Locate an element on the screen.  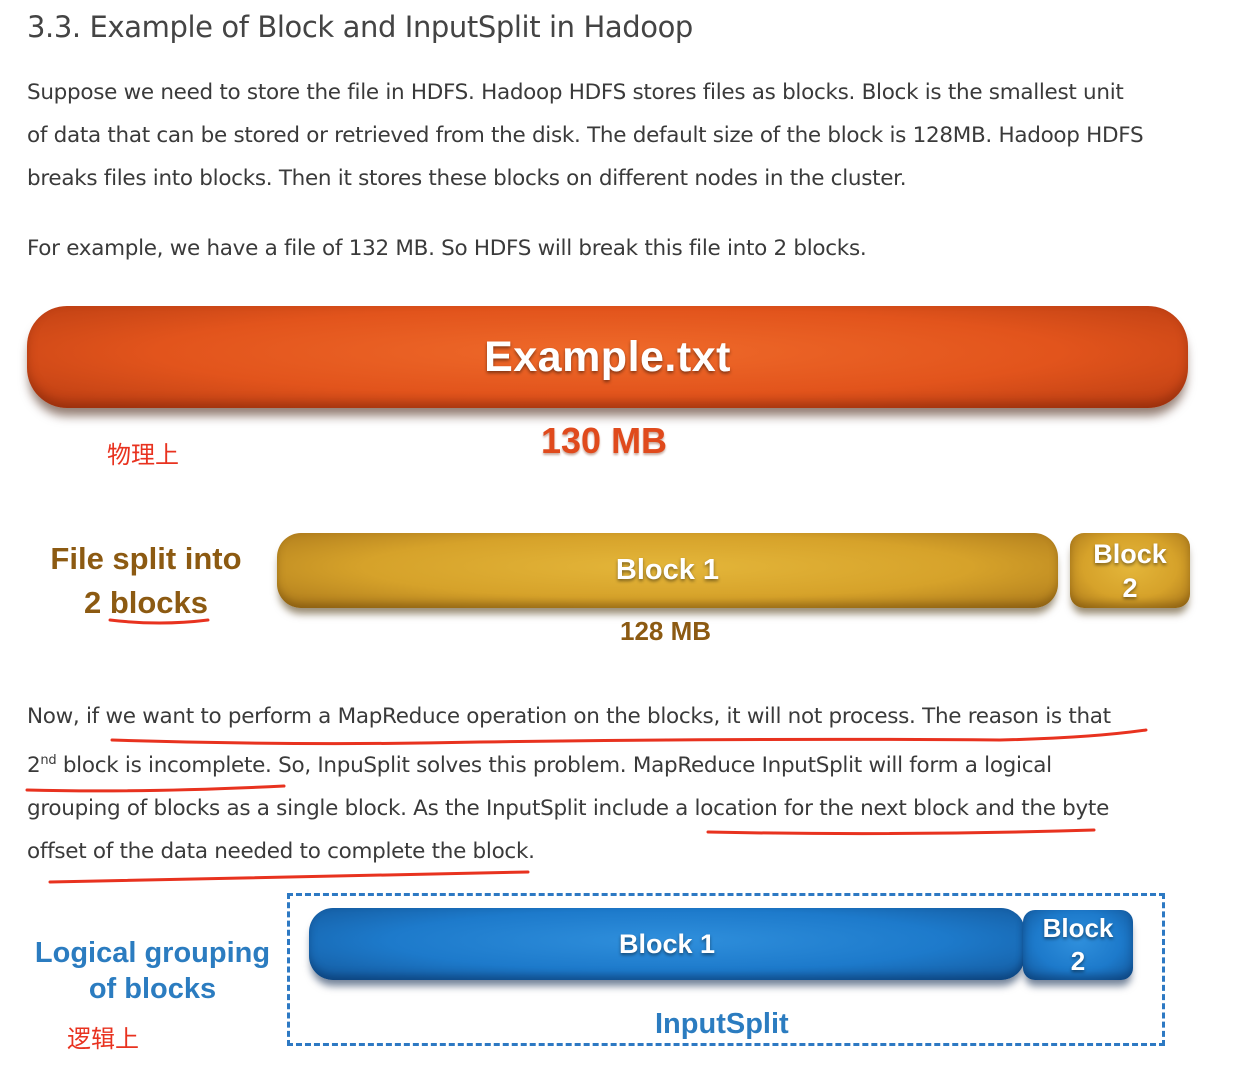
ordinal-number: 2 is located at coordinates (34, 765).